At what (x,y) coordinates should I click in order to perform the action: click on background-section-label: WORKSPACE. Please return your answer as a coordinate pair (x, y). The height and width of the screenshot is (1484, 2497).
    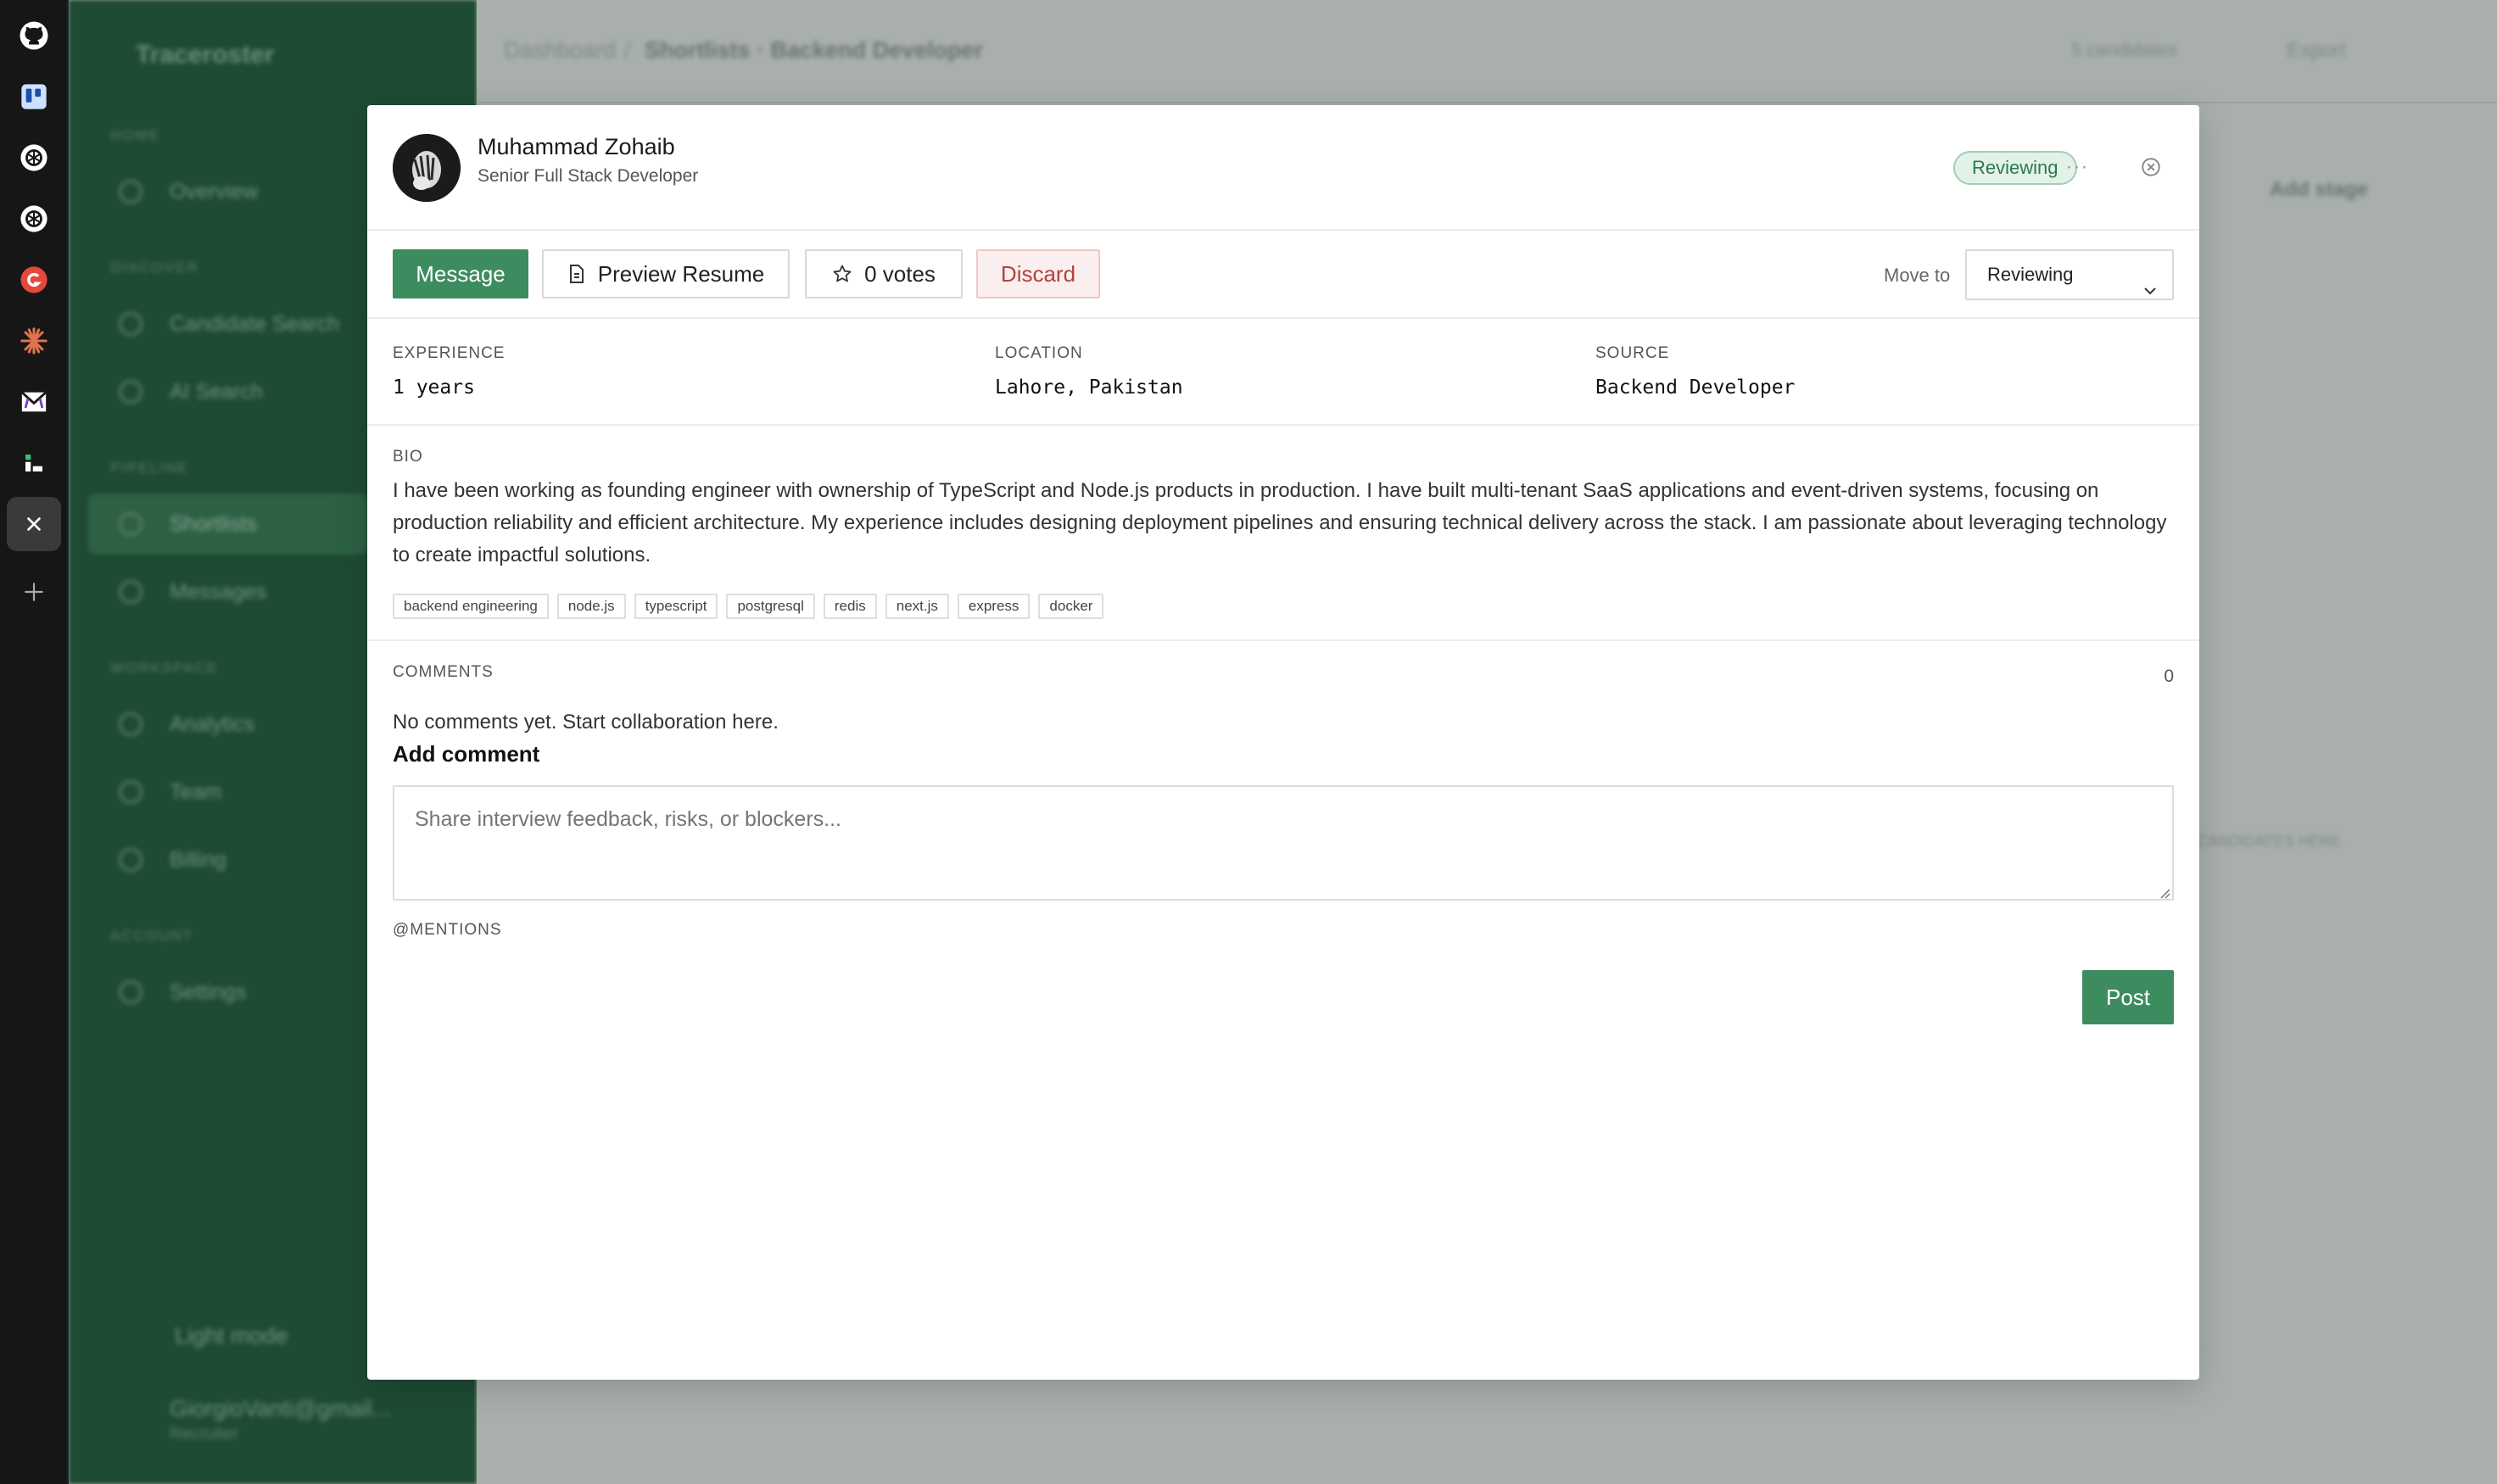
    Looking at the image, I should click on (164, 668).